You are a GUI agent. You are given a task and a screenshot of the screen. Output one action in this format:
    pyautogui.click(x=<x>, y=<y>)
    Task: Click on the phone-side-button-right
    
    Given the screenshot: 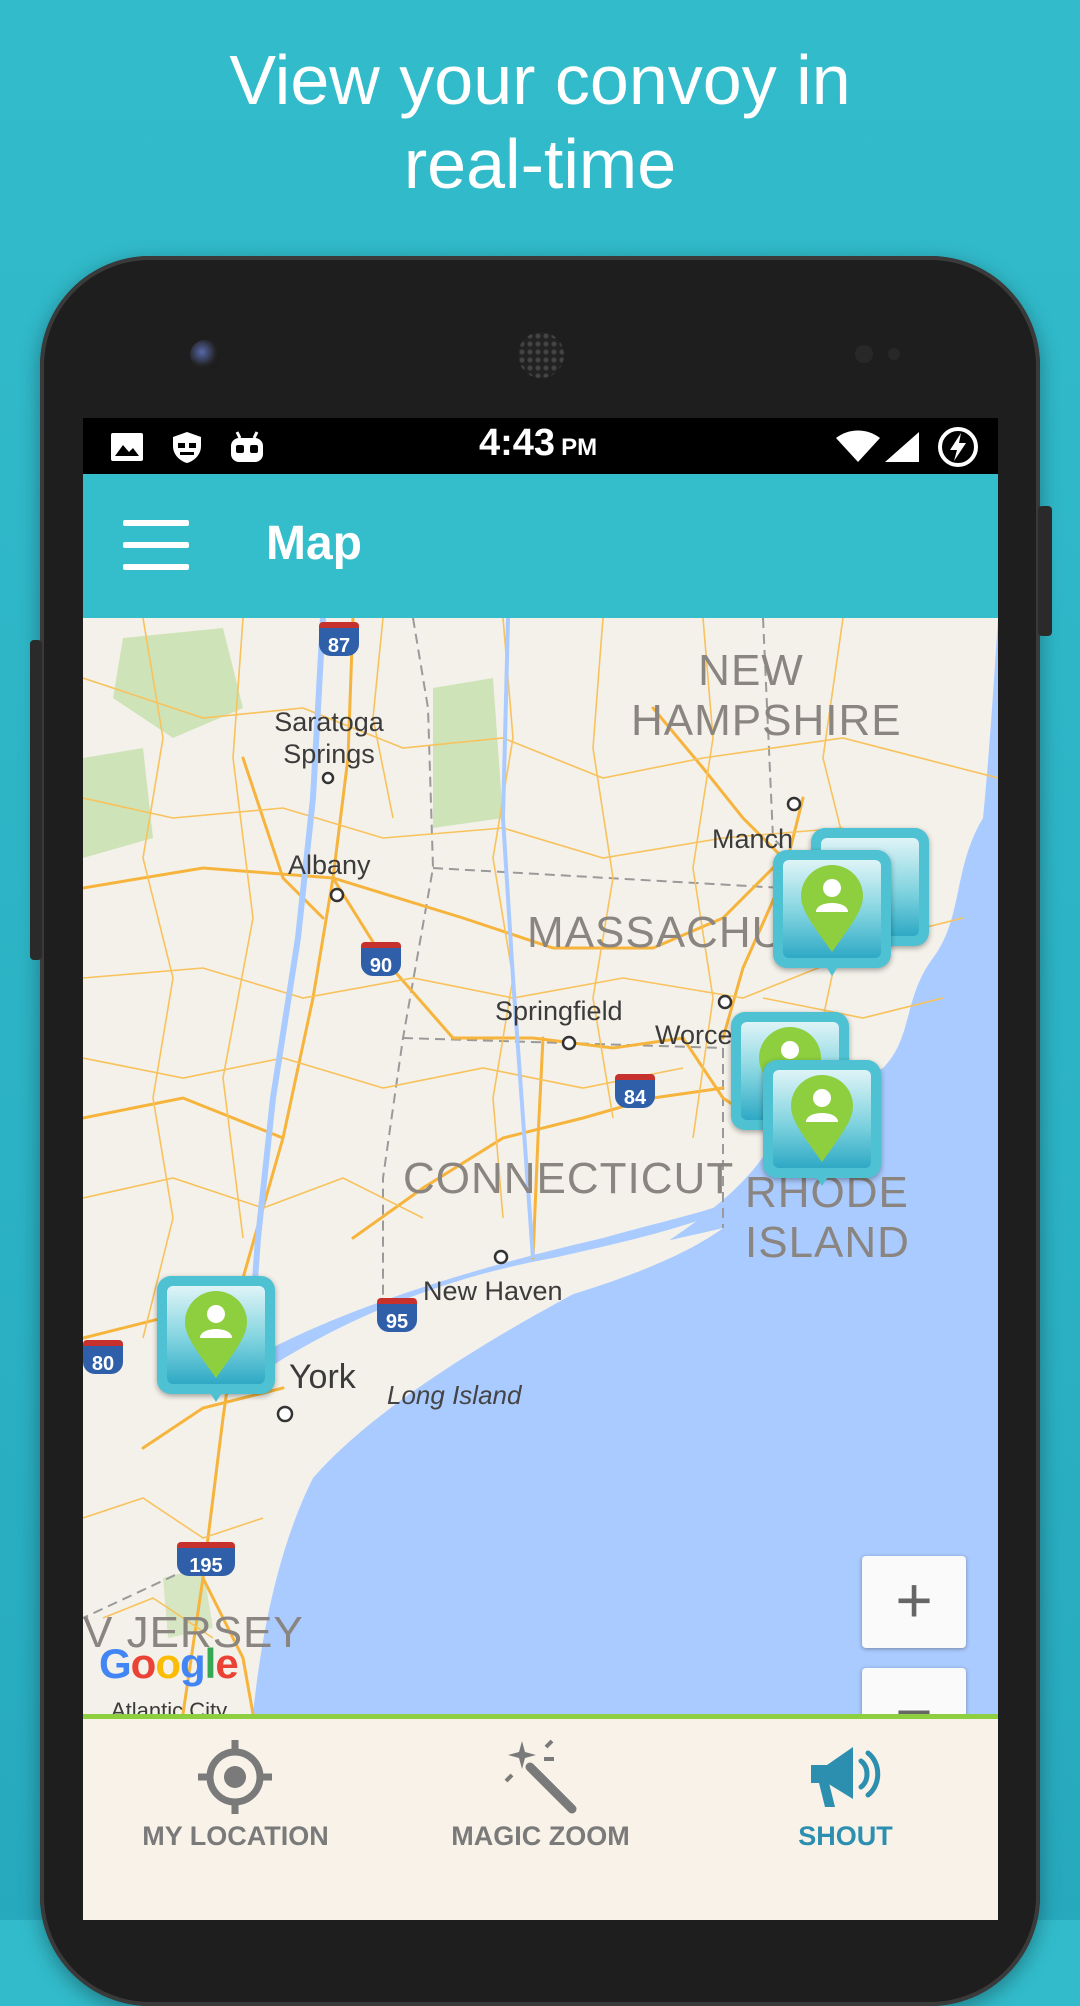 What is the action you would take?
    pyautogui.click(x=1045, y=571)
    